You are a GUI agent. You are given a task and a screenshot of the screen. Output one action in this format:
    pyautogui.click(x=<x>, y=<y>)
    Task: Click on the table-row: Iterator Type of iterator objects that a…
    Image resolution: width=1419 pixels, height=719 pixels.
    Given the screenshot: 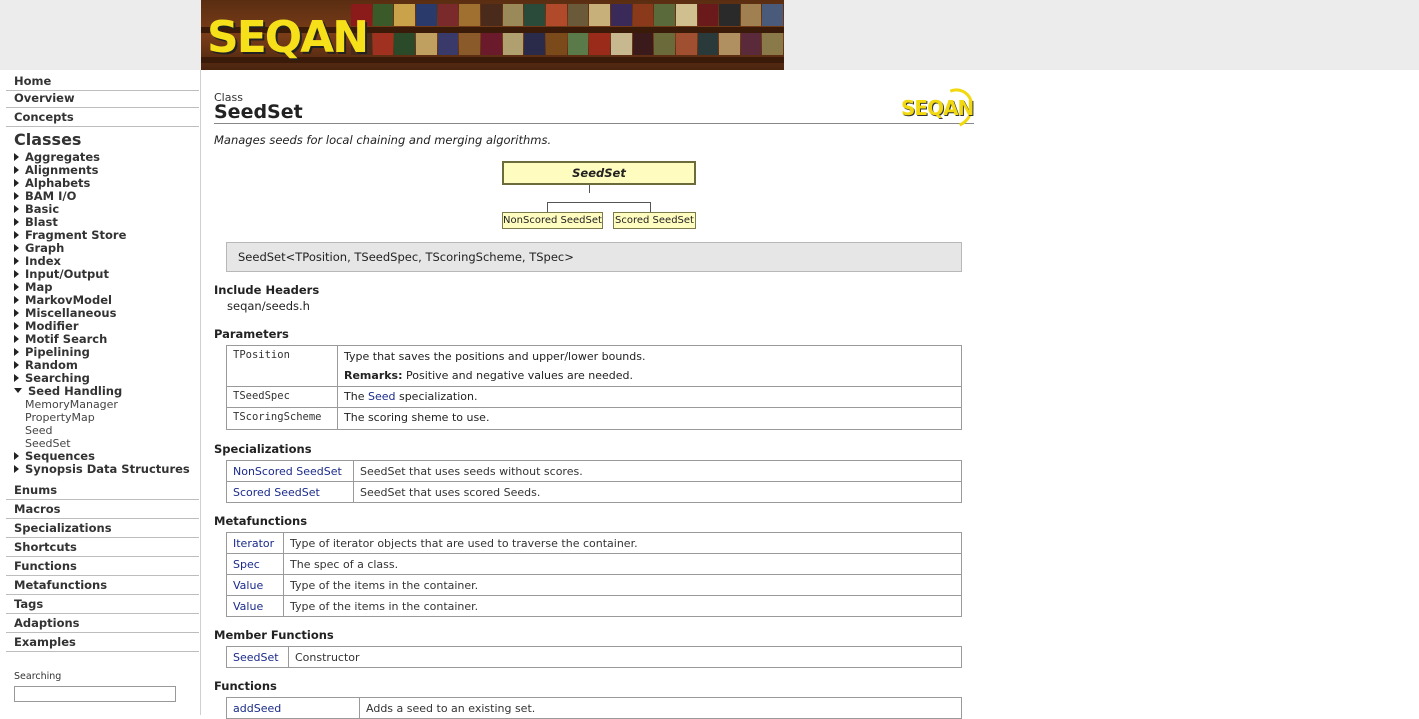 What is the action you would take?
    pyautogui.click(x=594, y=543)
    